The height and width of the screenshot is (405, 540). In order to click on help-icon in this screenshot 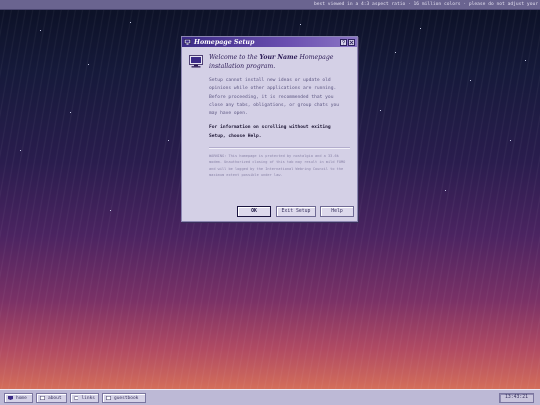, I will do `click(343, 41)`.